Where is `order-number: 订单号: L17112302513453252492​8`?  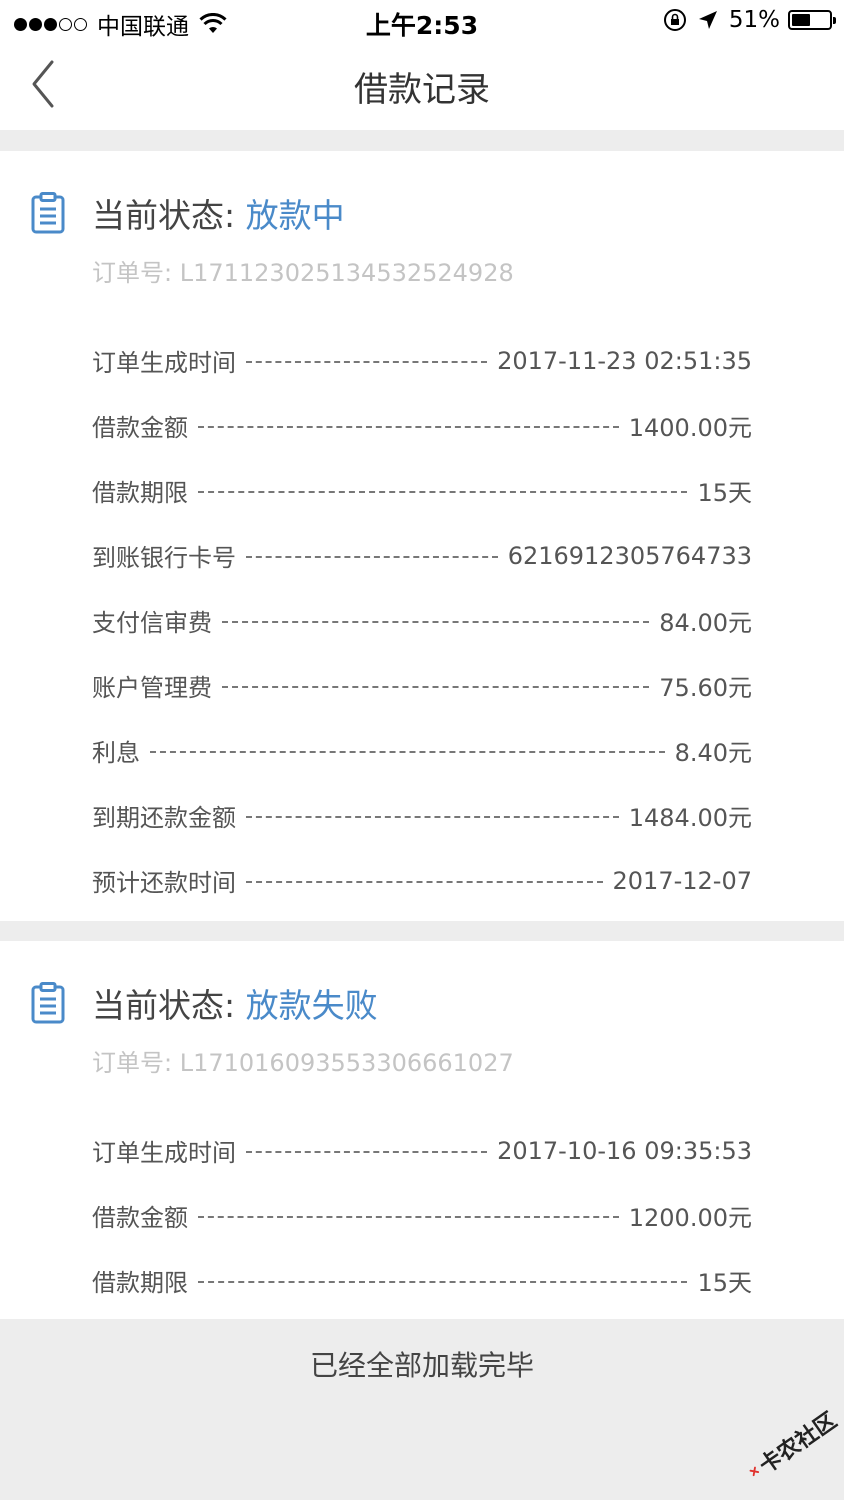
order-number: 订单号: L17112302513453252492​8 is located at coordinates (303, 273).